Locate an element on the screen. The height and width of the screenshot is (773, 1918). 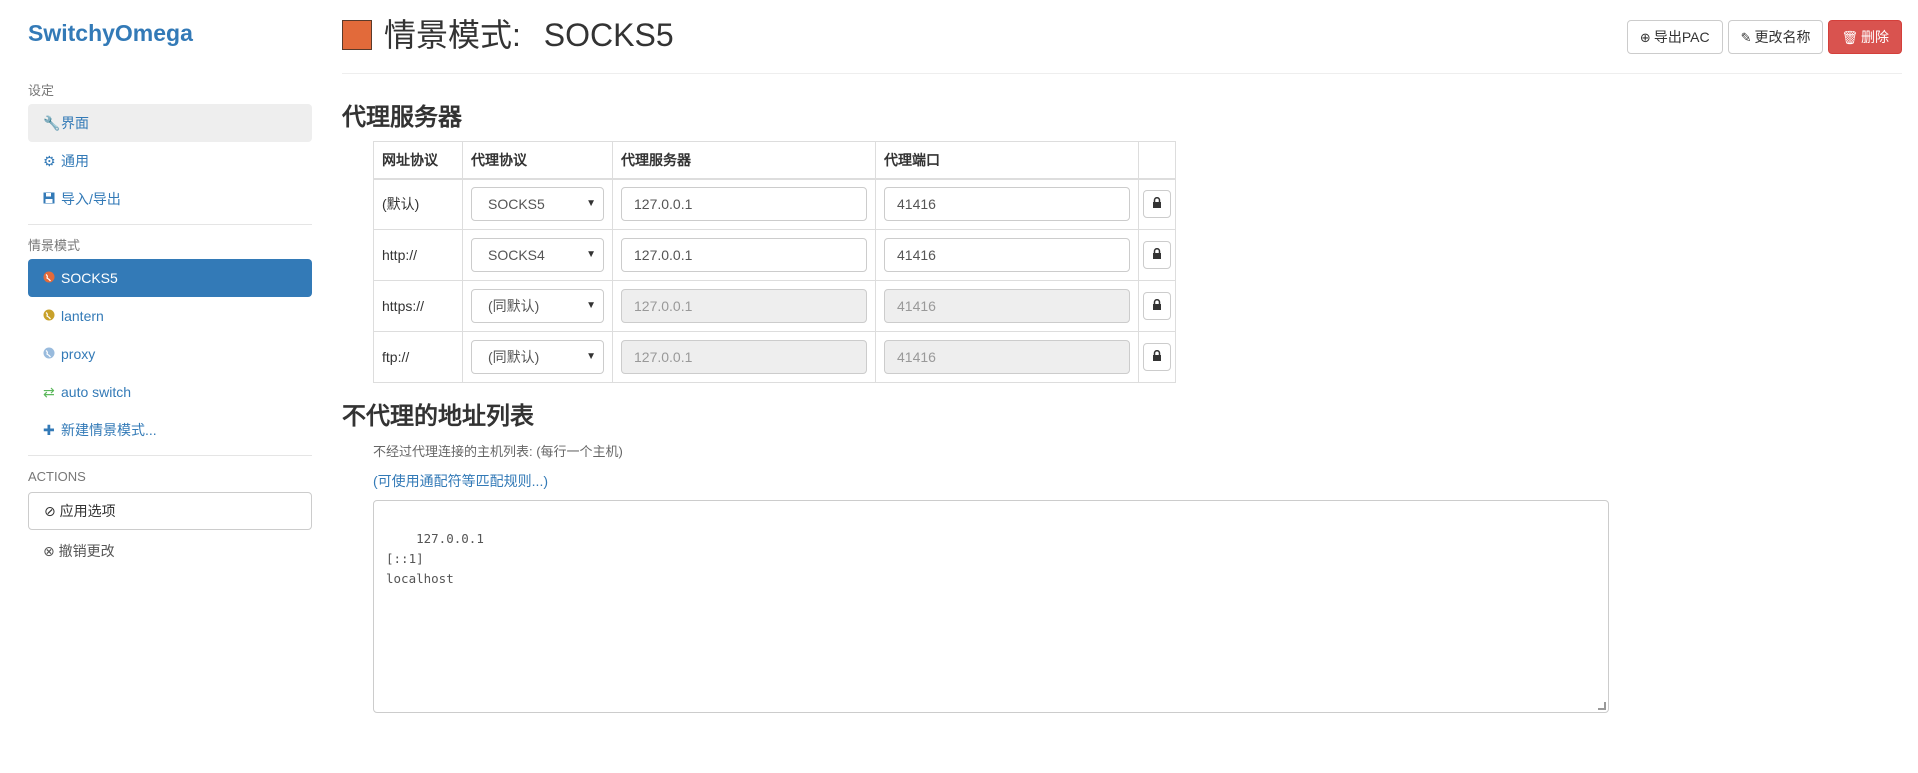
apply-options-button: ⊘ 应用选项 is located at coordinates (170, 511).